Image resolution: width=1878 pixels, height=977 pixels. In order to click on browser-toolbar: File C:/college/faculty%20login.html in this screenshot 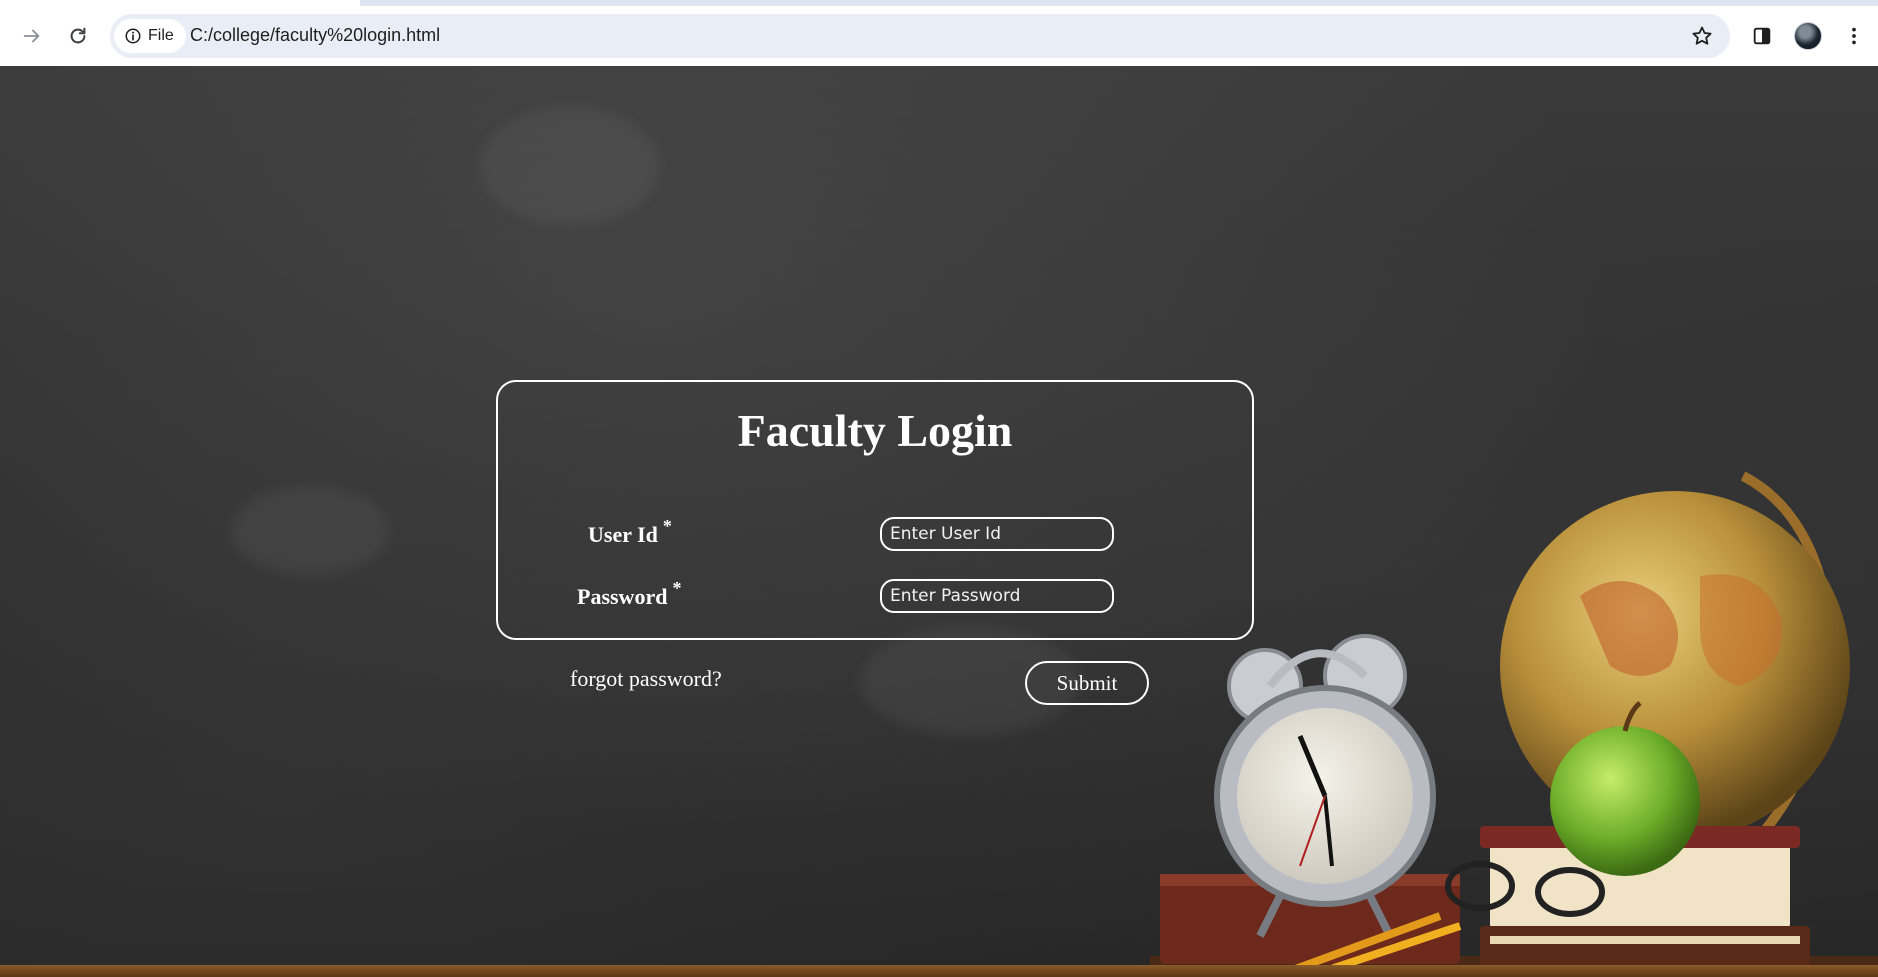, I will do `click(939, 33)`.